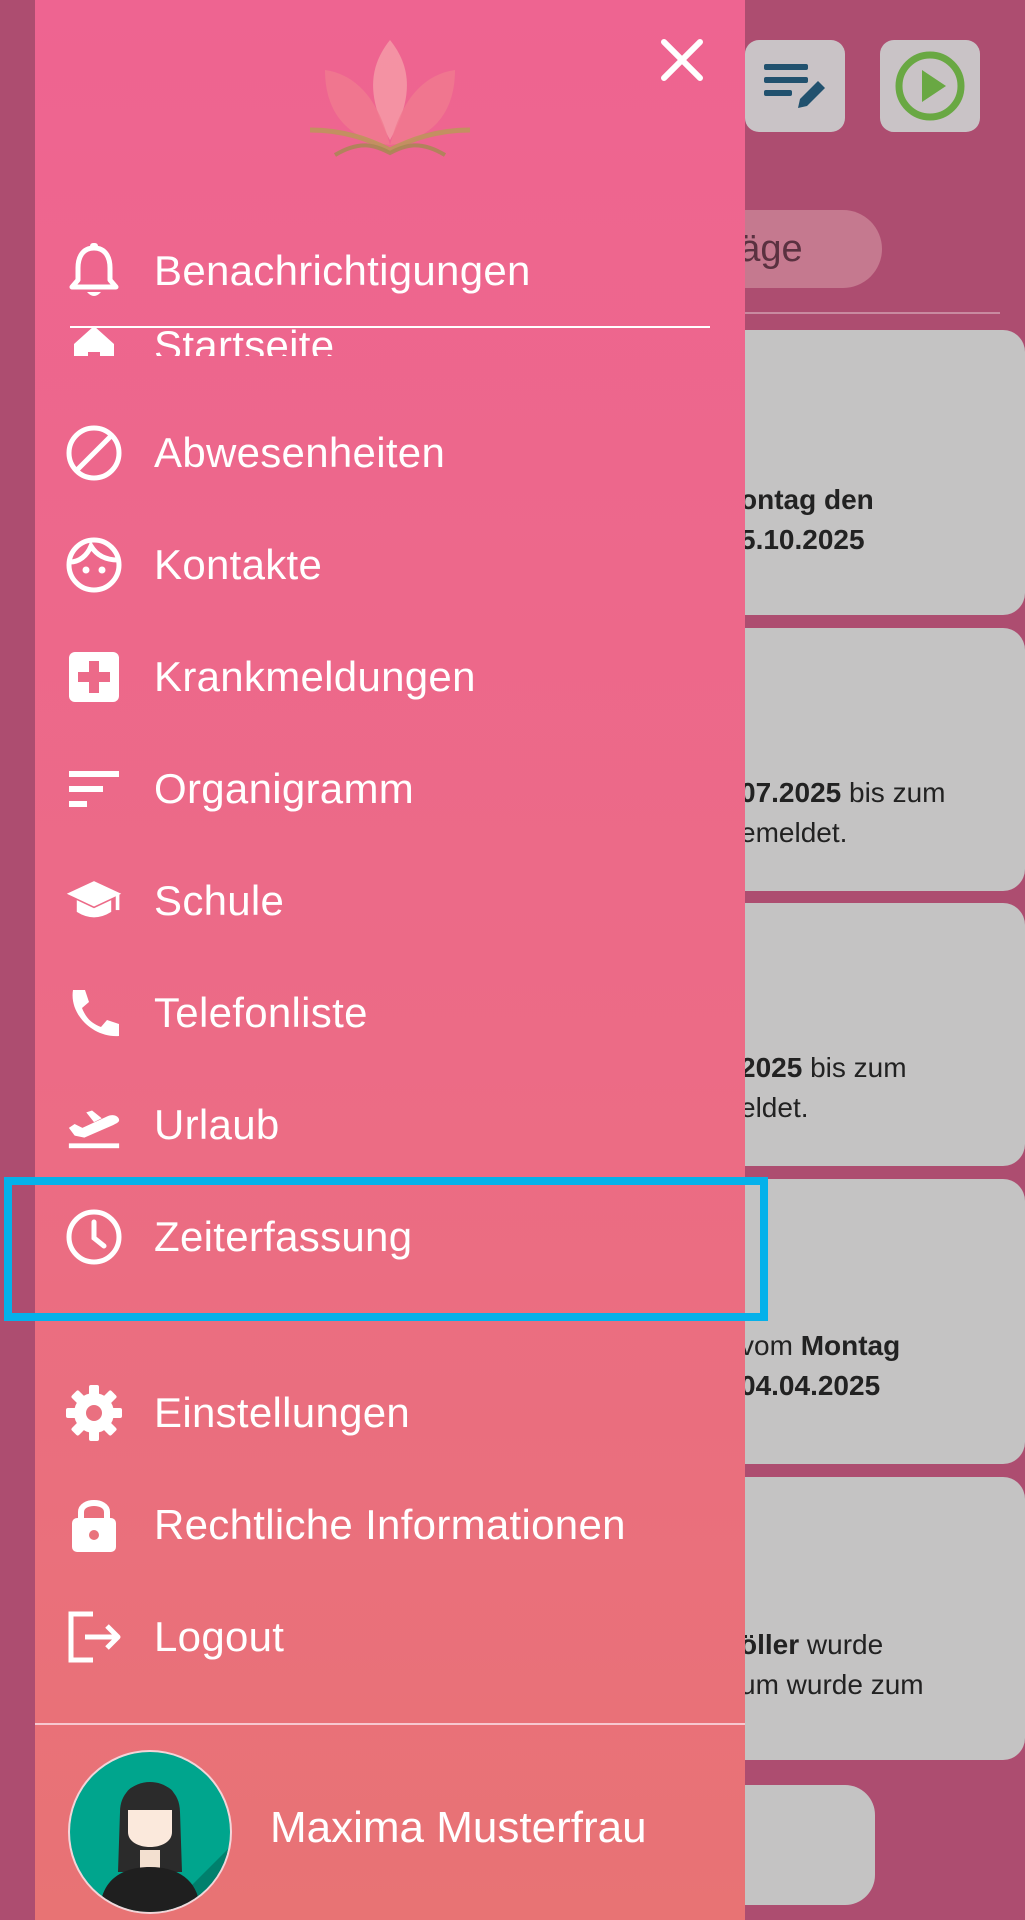 This screenshot has height=1920, width=1025. What do you see at coordinates (850, 1345) in the screenshot?
I see `card-text-bold: Montag` at bounding box center [850, 1345].